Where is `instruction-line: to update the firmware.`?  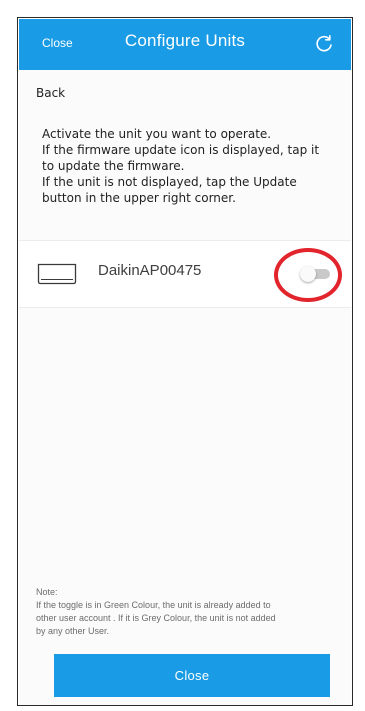
instruction-line: to update the firmware. is located at coordinates (113, 166).